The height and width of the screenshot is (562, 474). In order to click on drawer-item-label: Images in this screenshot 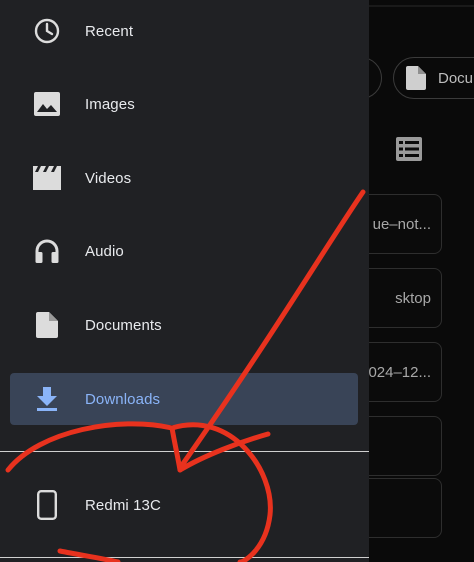, I will do `click(110, 104)`.